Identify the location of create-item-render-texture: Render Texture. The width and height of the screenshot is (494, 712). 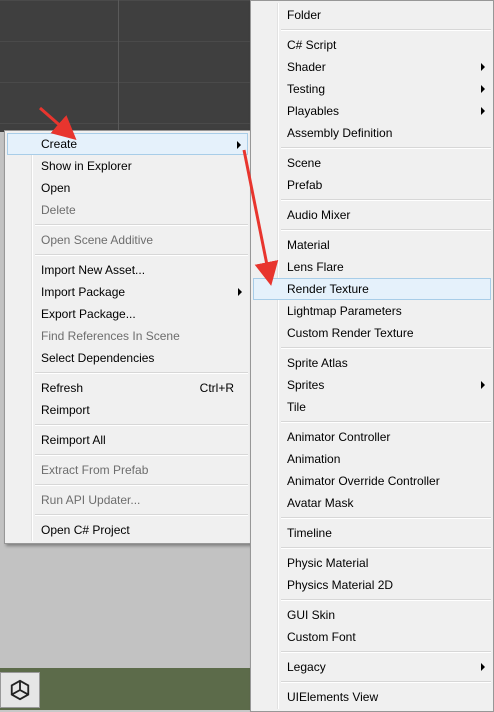
(372, 289).